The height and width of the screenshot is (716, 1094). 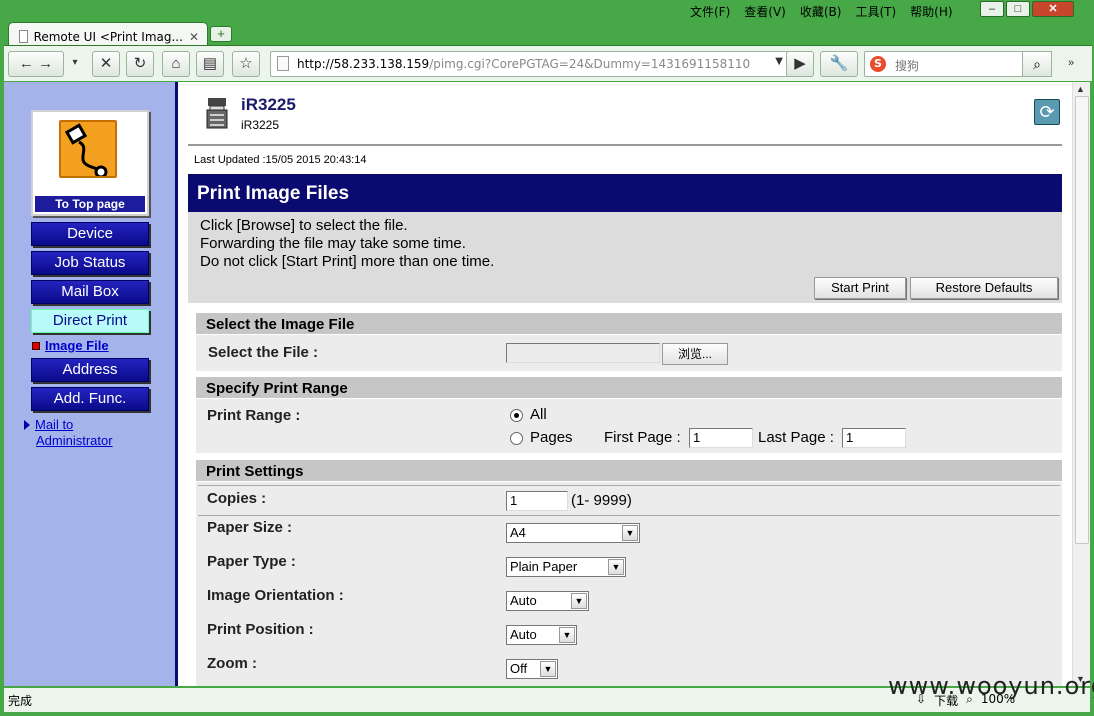 What do you see at coordinates (796, 437) in the screenshot?
I see `last-page-label: Last Page :` at bounding box center [796, 437].